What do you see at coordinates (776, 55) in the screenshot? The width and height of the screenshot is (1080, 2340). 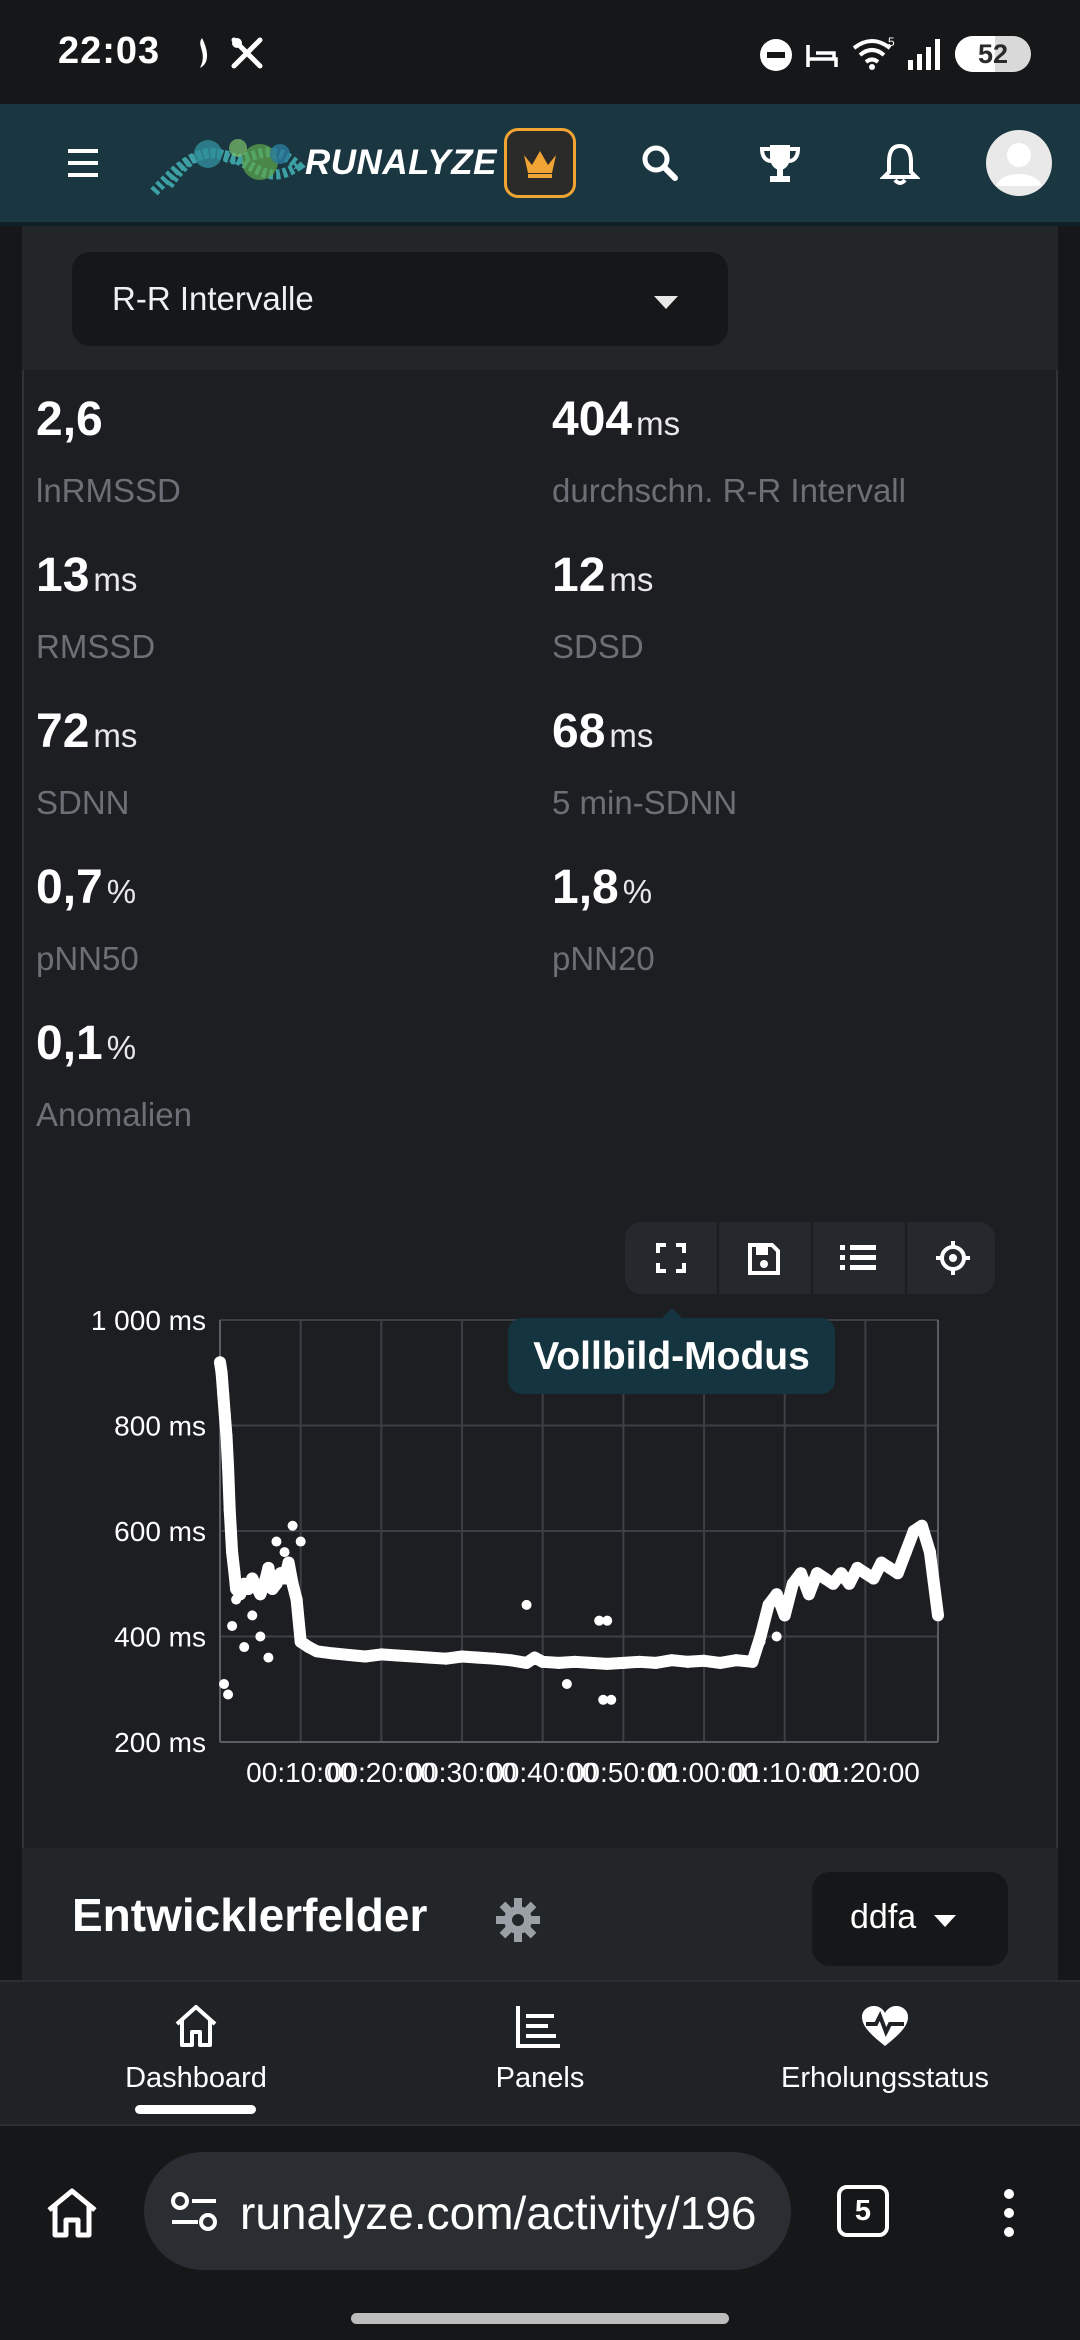 I see `do-not-disturb-icon` at bounding box center [776, 55].